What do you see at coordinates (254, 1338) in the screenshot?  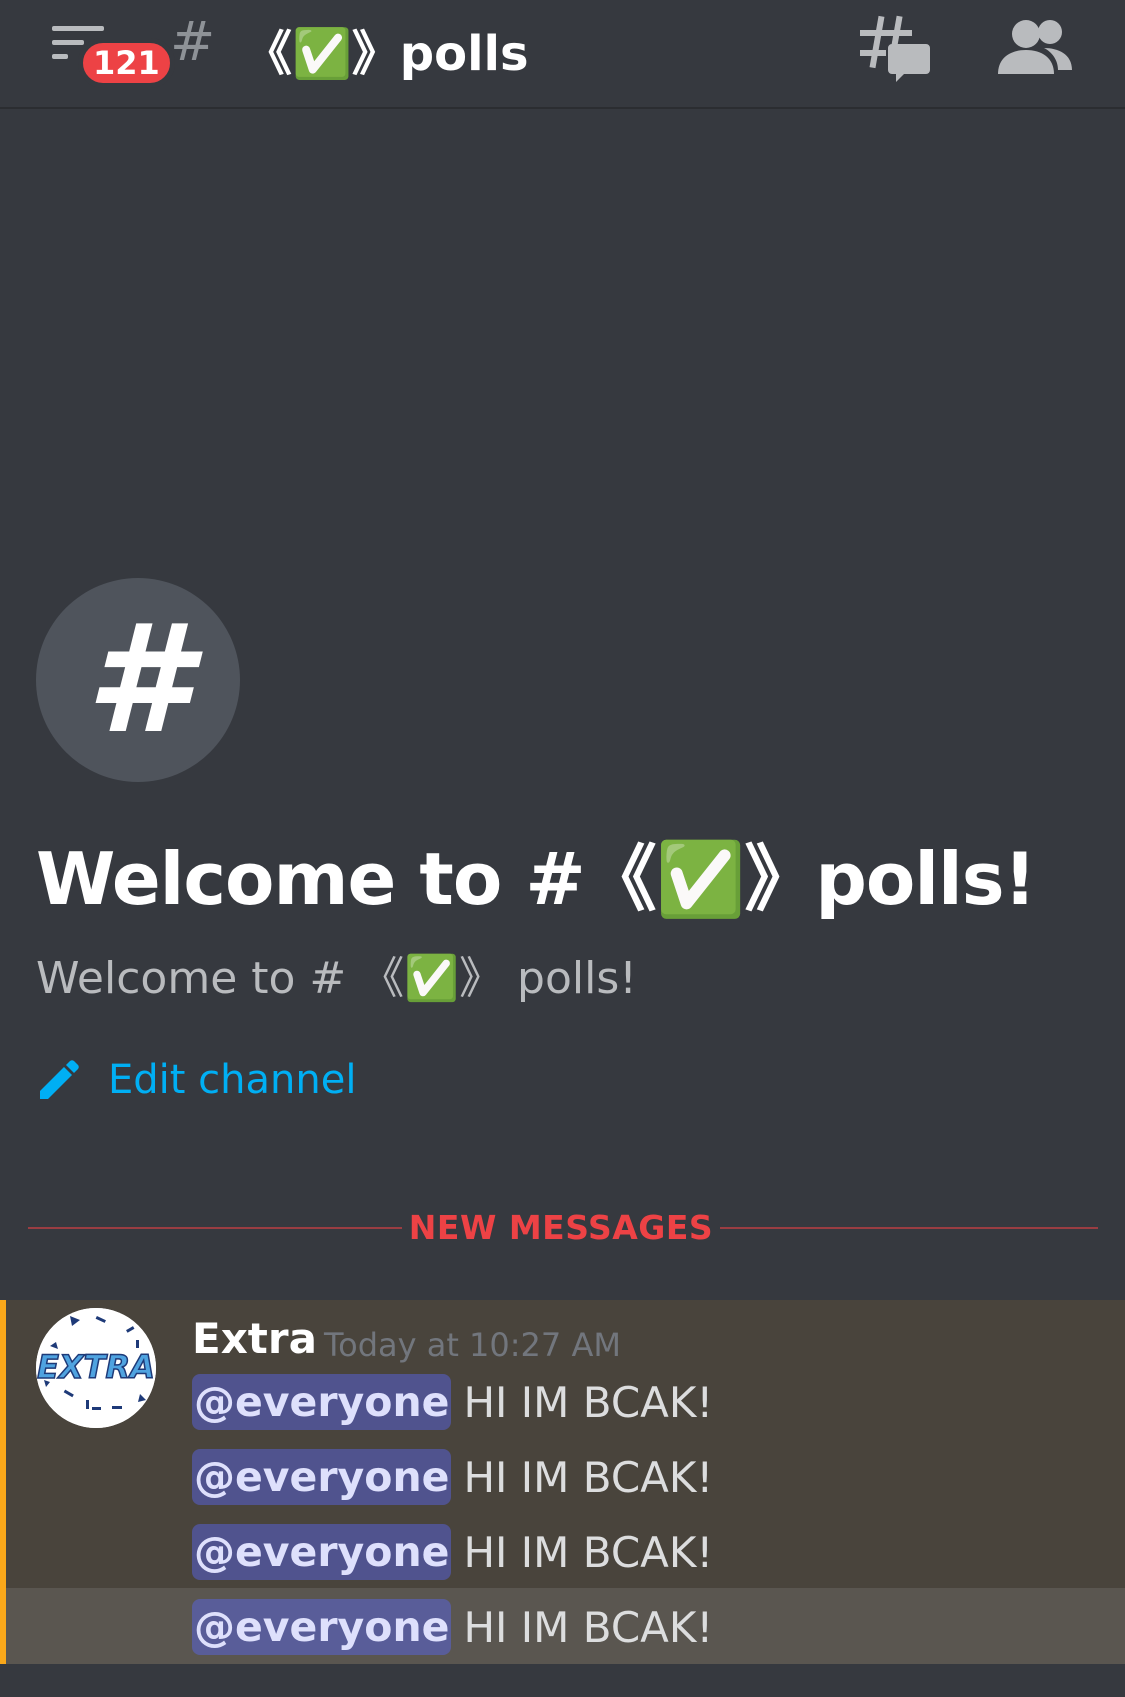 I see `message-author: Extra` at bounding box center [254, 1338].